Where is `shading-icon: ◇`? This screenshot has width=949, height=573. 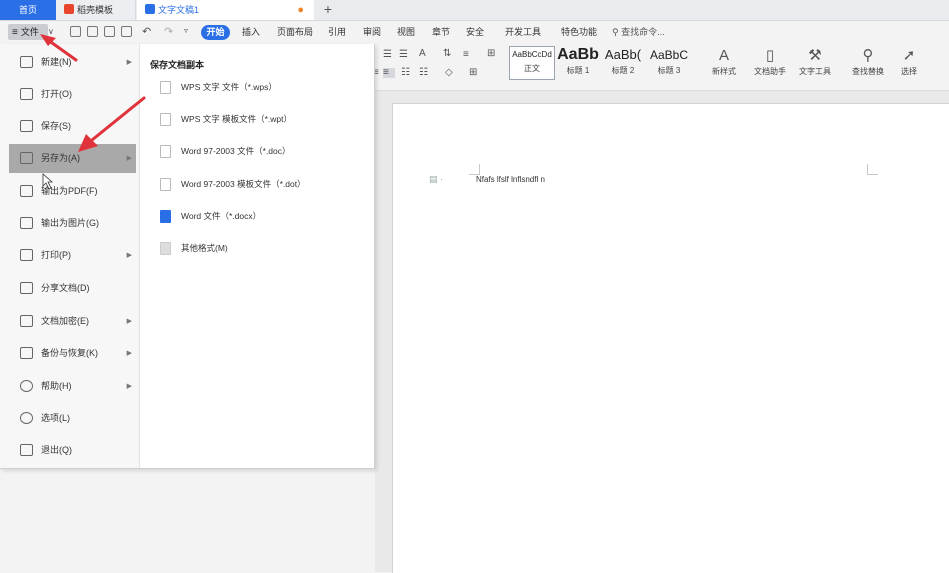 shading-icon: ◇ is located at coordinates (451, 73).